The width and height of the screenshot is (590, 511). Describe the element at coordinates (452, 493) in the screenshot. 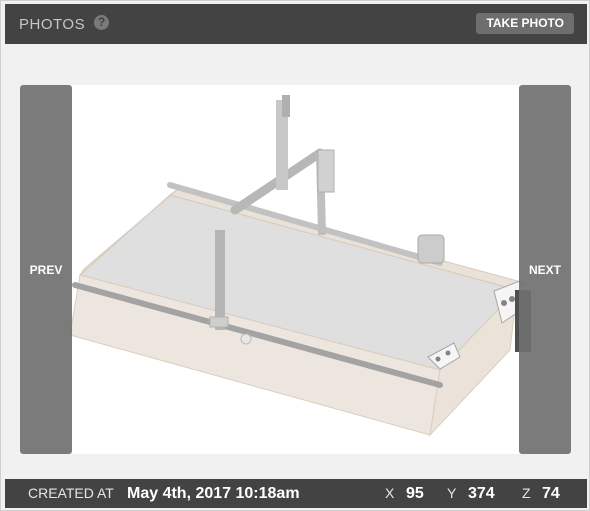

I see `y-coord-label: Y` at that location.